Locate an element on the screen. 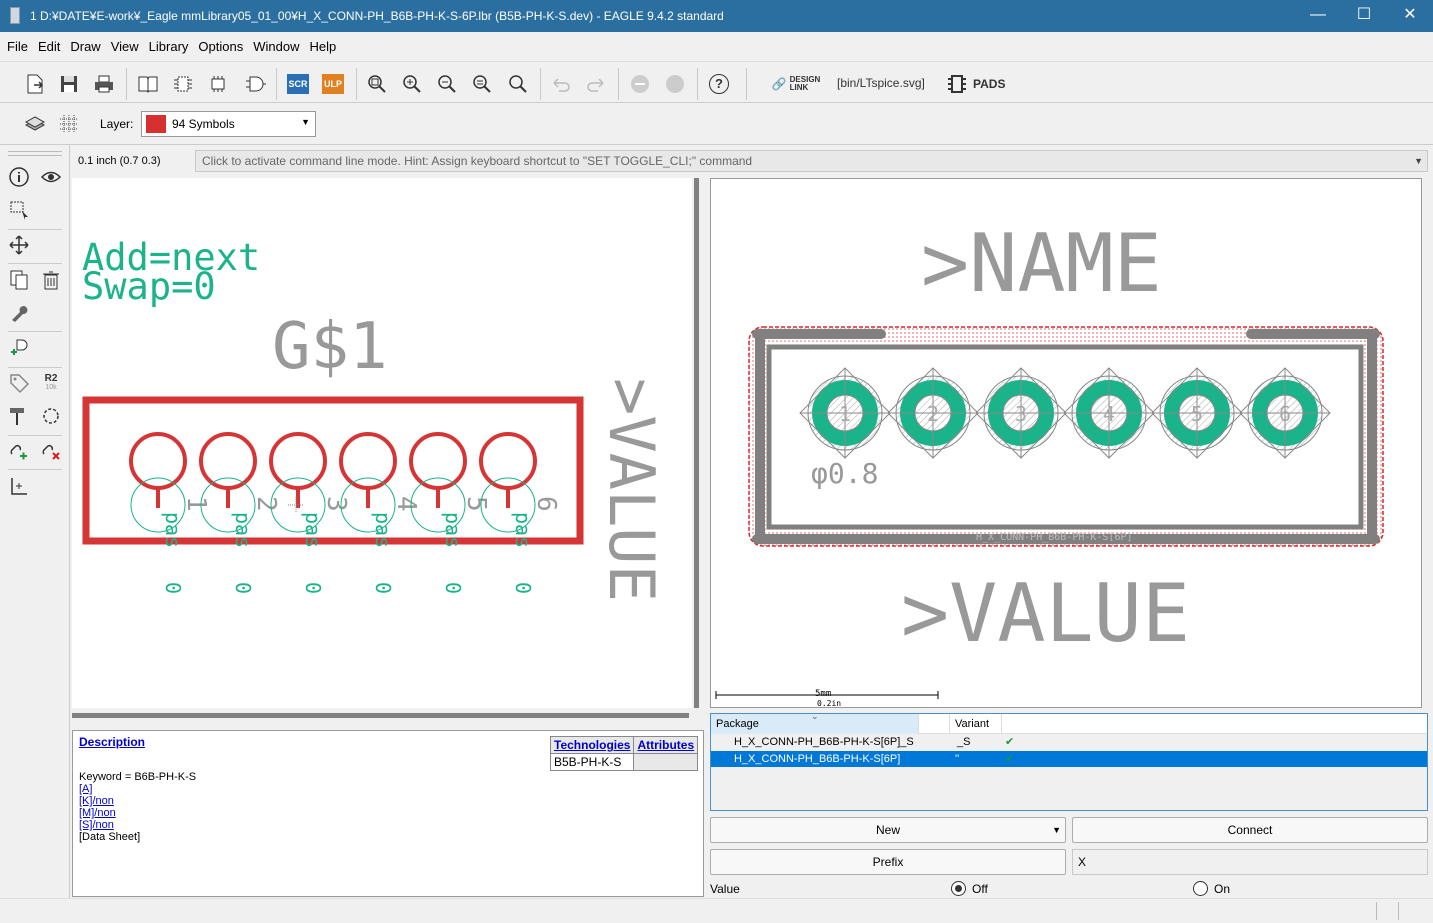 The height and width of the screenshot is (923, 1433). symbol-pin: 2pas 0 is located at coordinates (240, 513).